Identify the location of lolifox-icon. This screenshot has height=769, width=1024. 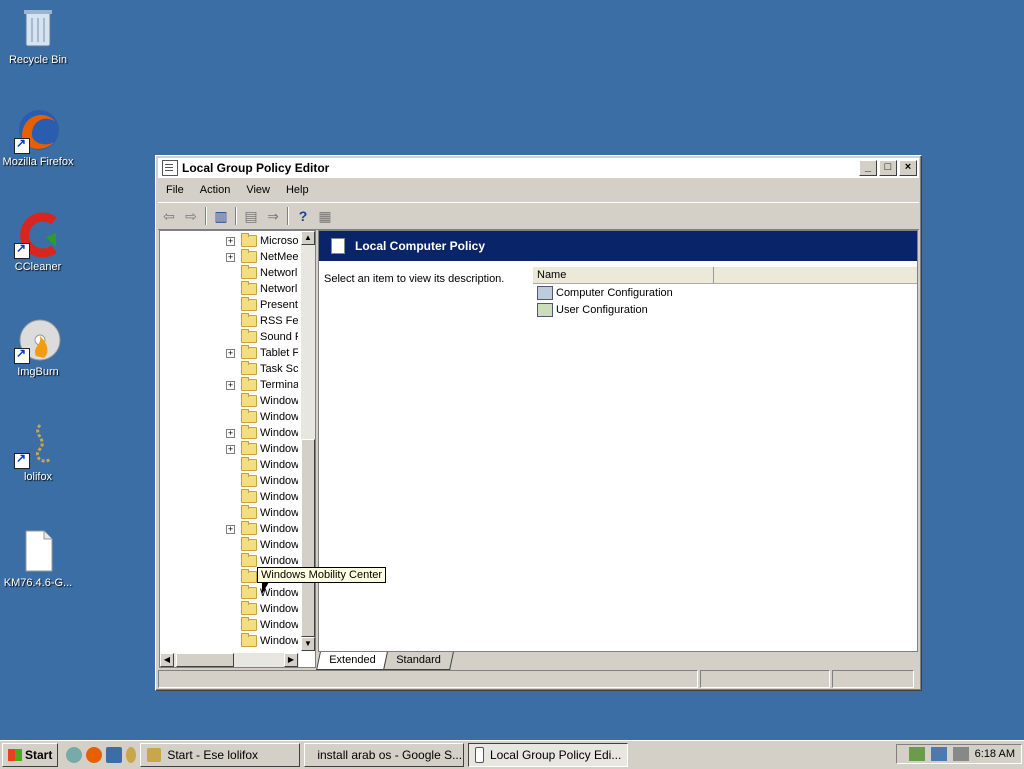
(131, 755).